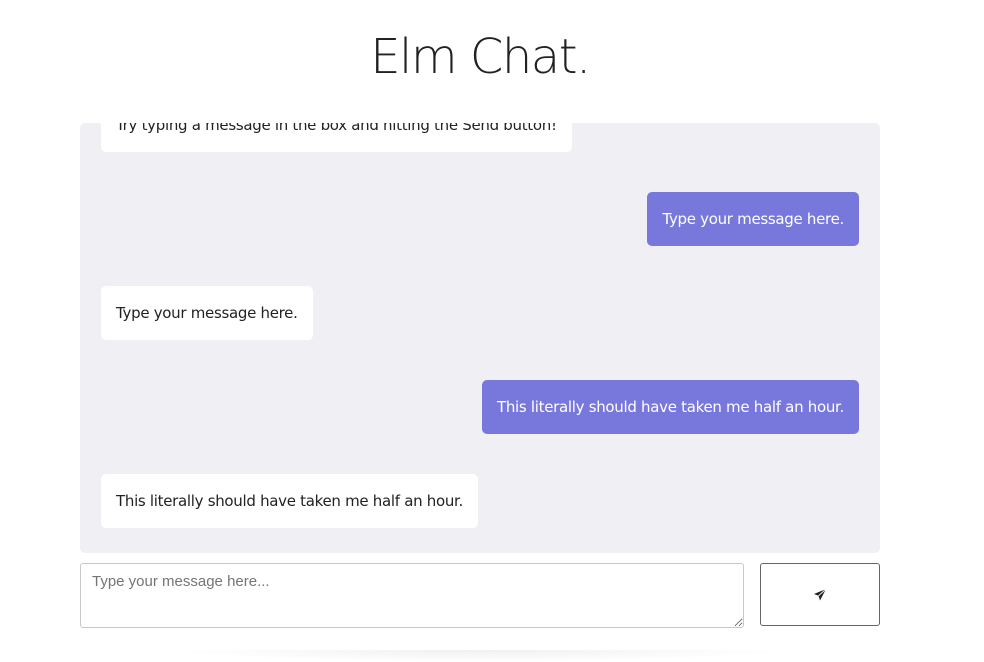 This screenshot has height=662, width=984. What do you see at coordinates (480, 656) in the screenshot?
I see `footer-shadow` at bounding box center [480, 656].